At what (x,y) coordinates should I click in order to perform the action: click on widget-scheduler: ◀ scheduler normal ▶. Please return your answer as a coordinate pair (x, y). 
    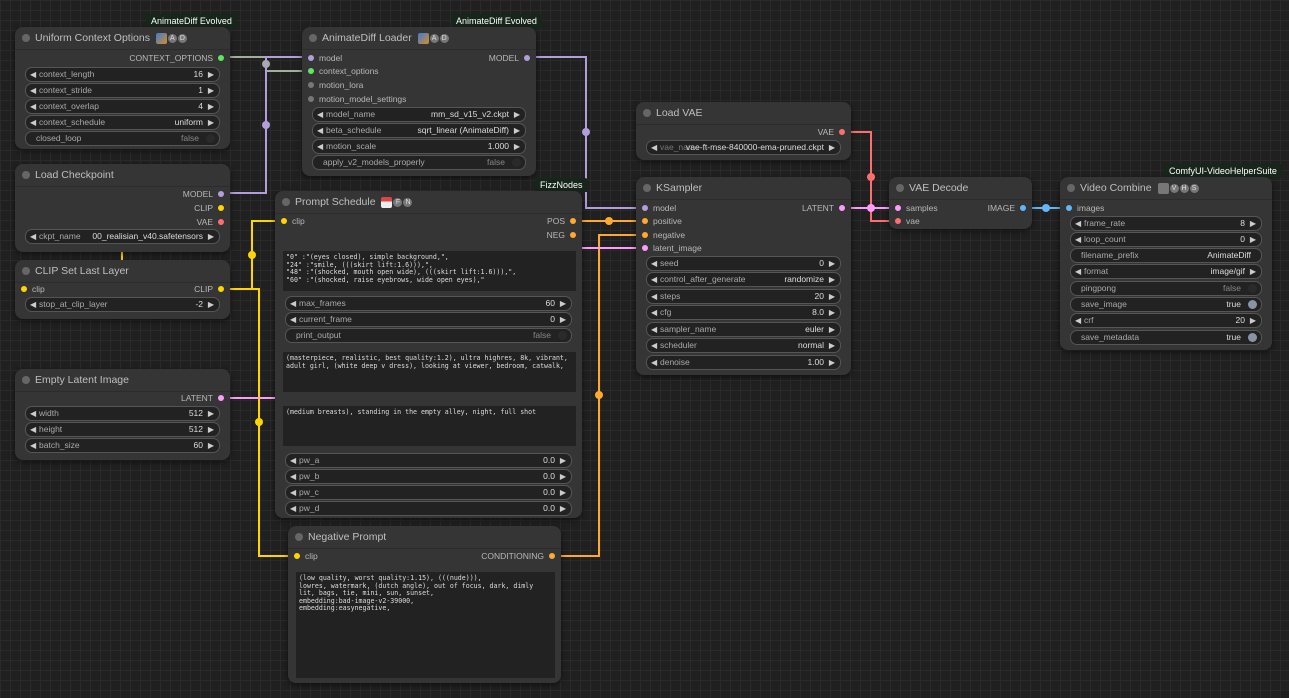
    Looking at the image, I should click on (743, 345).